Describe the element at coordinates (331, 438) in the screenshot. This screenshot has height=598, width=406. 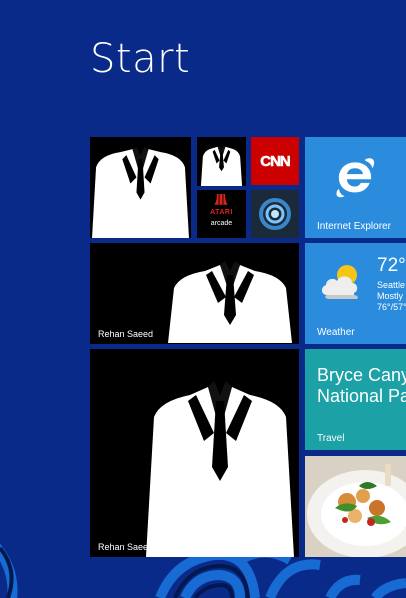
I see `travel-label: Travel` at that location.